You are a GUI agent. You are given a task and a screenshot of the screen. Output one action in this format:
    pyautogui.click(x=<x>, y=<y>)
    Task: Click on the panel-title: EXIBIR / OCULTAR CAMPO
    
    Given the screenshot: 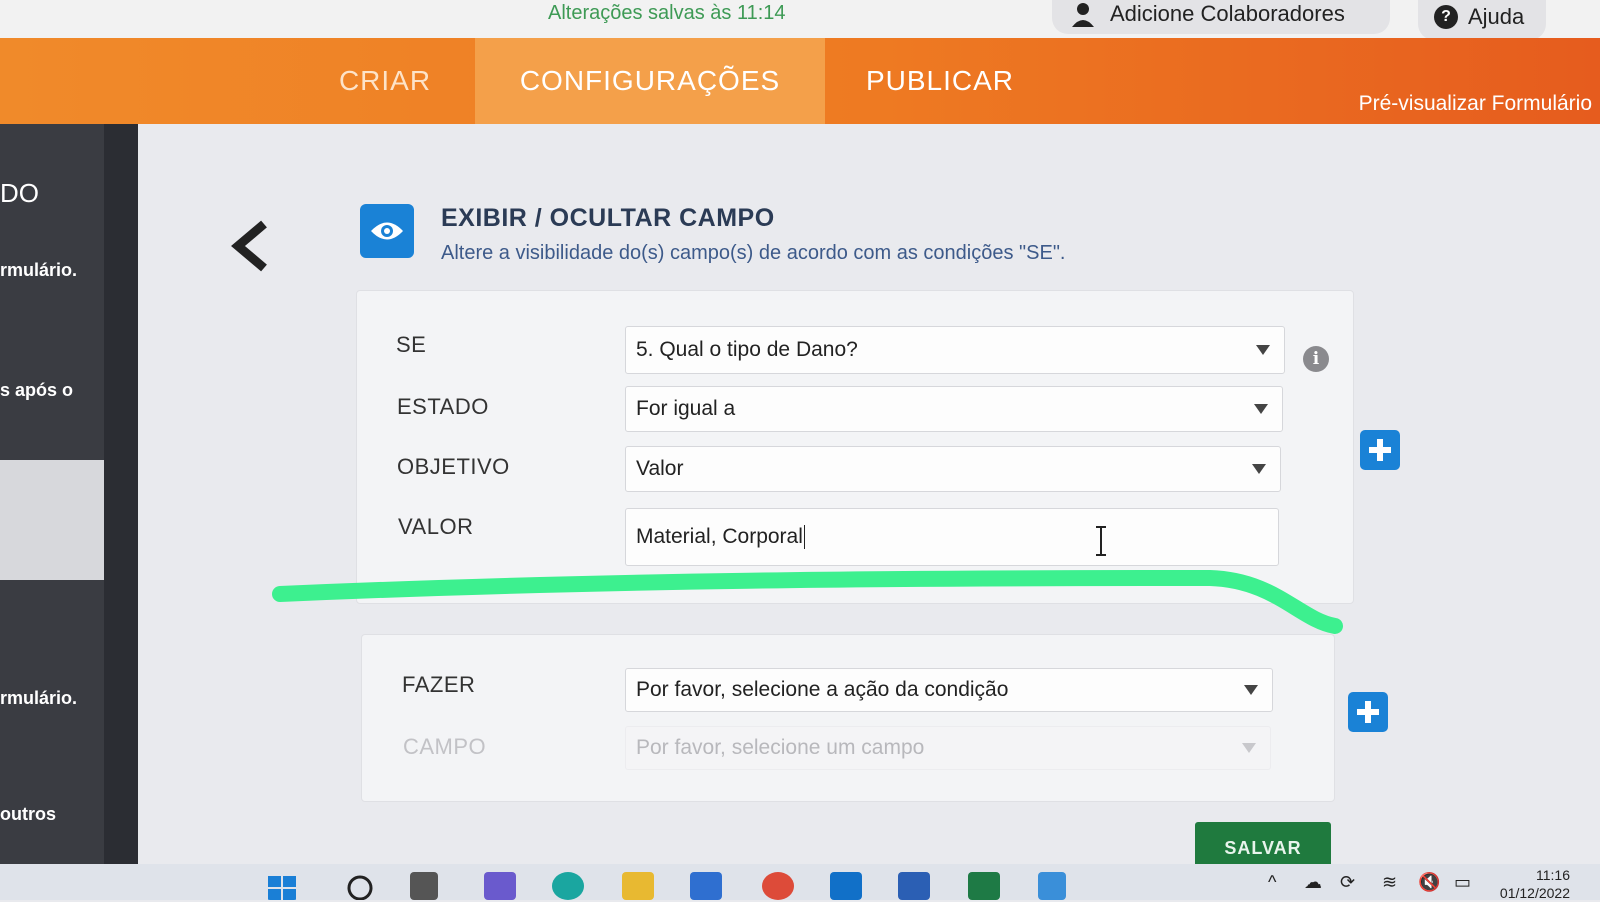 What is the action you would take?
    pyautogui.click(x=608, y=218)
    